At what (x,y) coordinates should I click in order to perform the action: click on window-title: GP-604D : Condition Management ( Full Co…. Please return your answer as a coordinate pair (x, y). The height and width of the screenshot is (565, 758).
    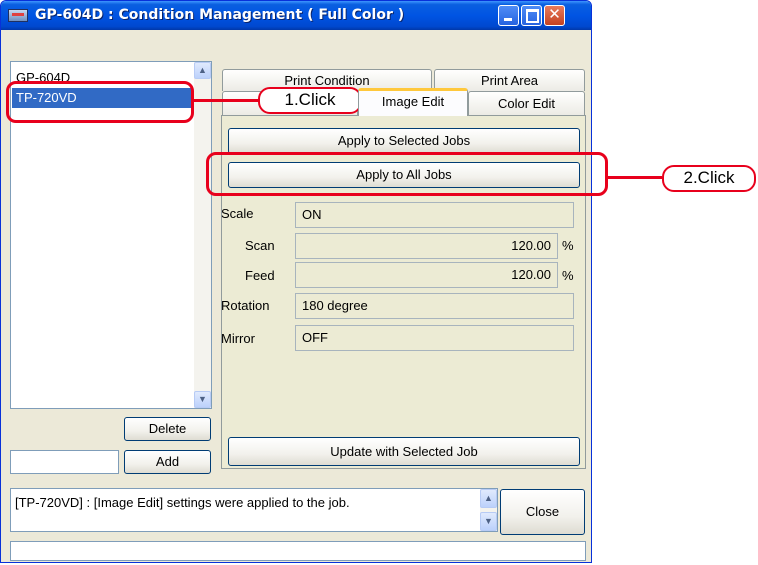
    Looking at the image, I should click on (220, 15).